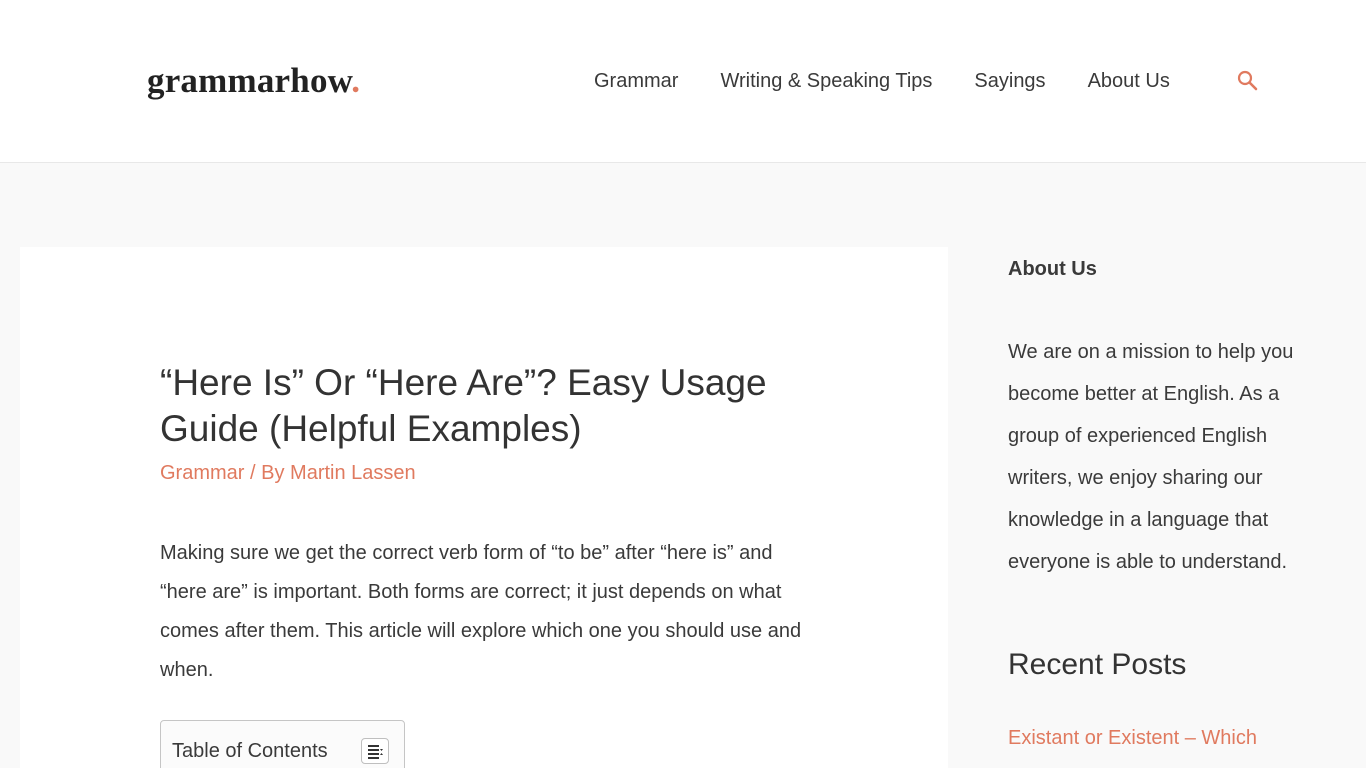  What do you see at coordinates (267, 473) in the screenshot?
I see `meta-separator: / By` at bounding box center [267, 473].